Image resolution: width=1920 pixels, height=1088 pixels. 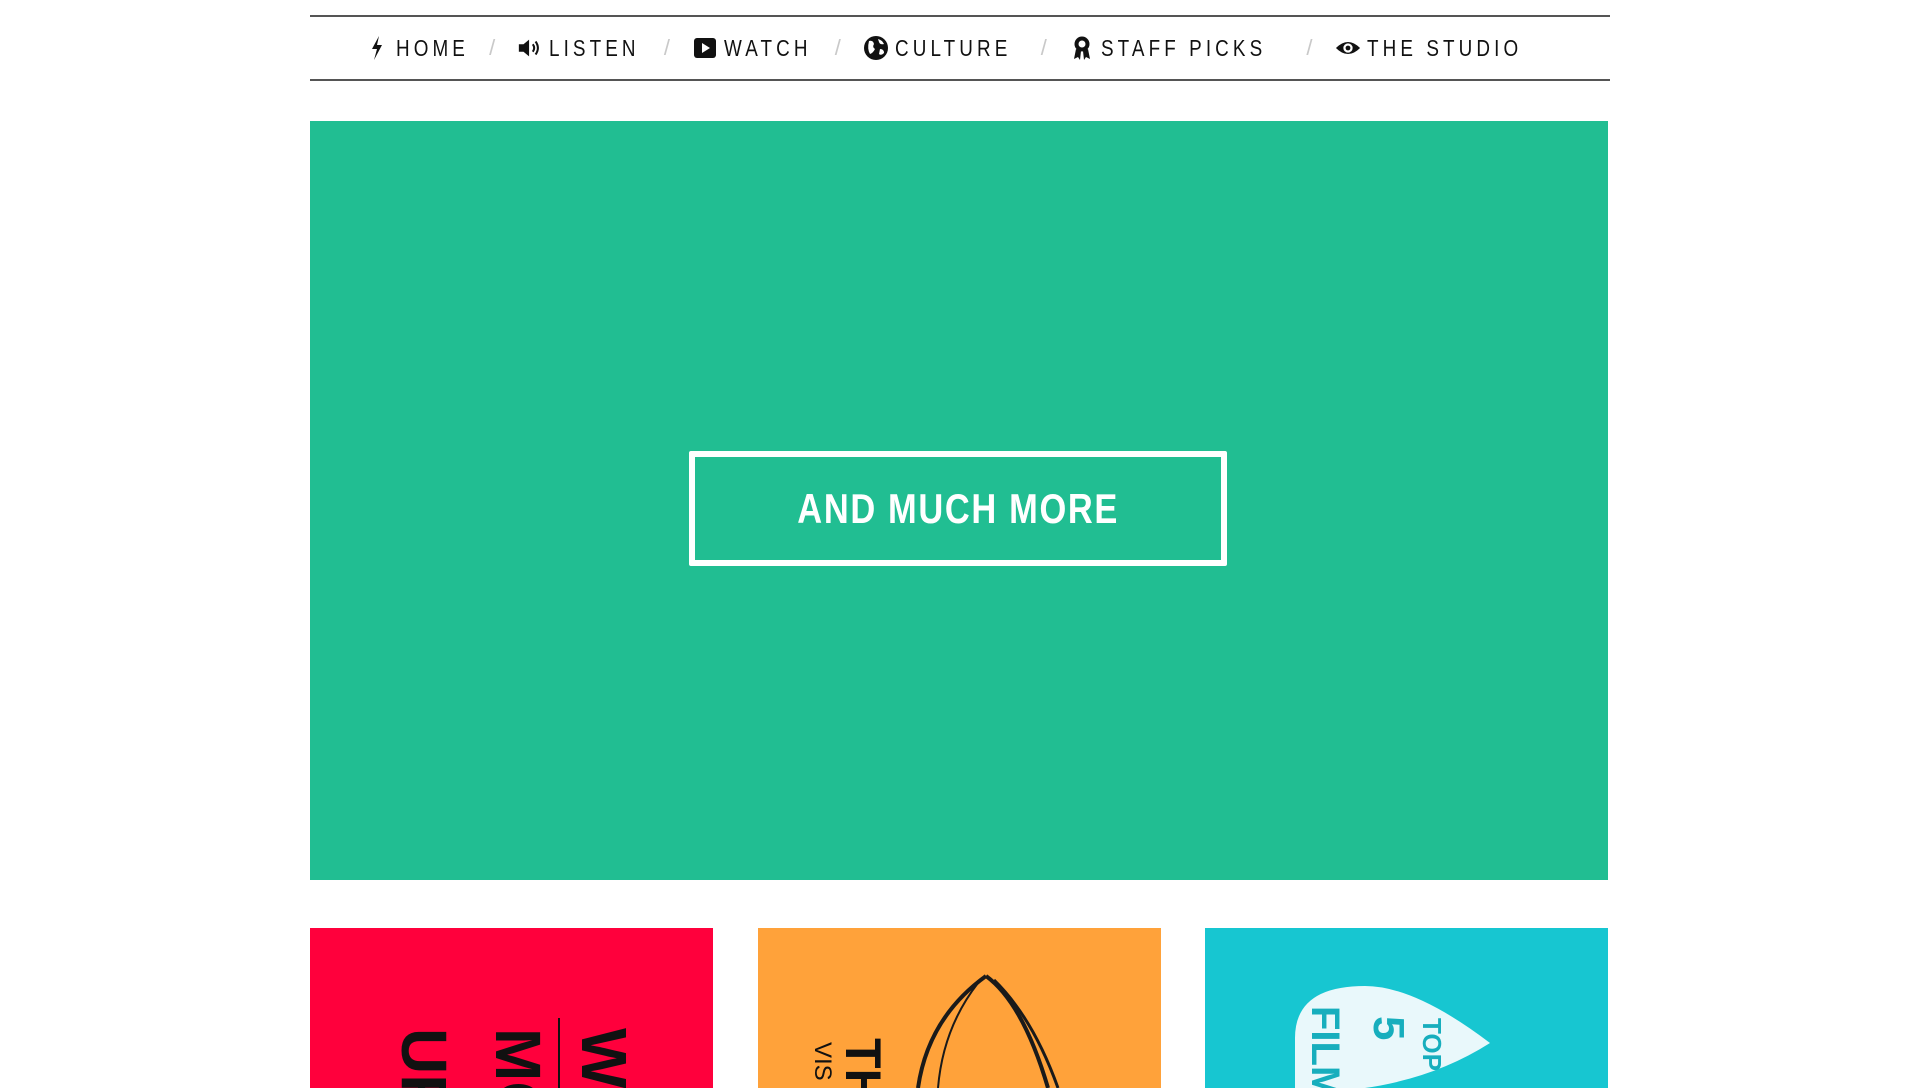 I want to click on card-2-line-1: TH, so click(x=863, y=1063).